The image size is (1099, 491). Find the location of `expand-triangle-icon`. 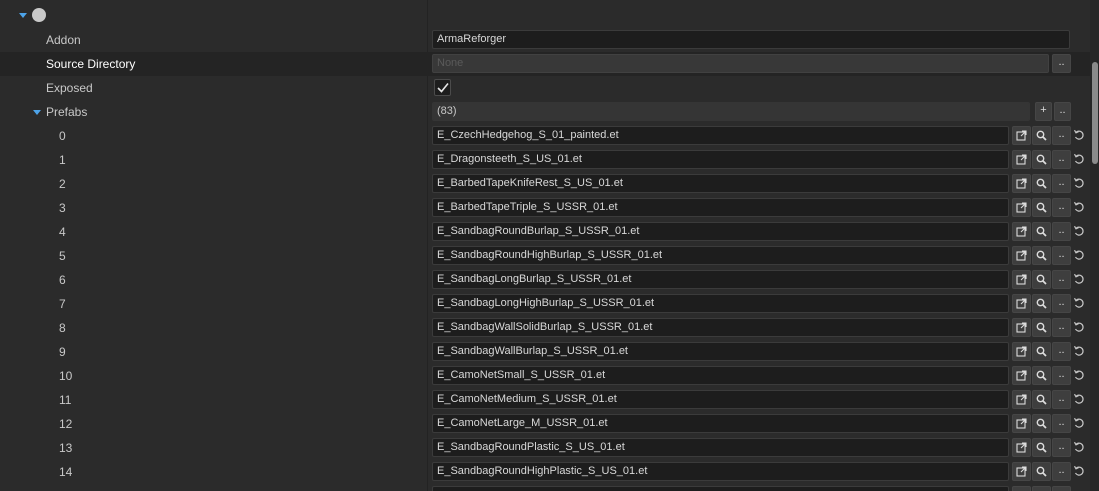

expand-triangle-icon is located at coordinates (23, 15).